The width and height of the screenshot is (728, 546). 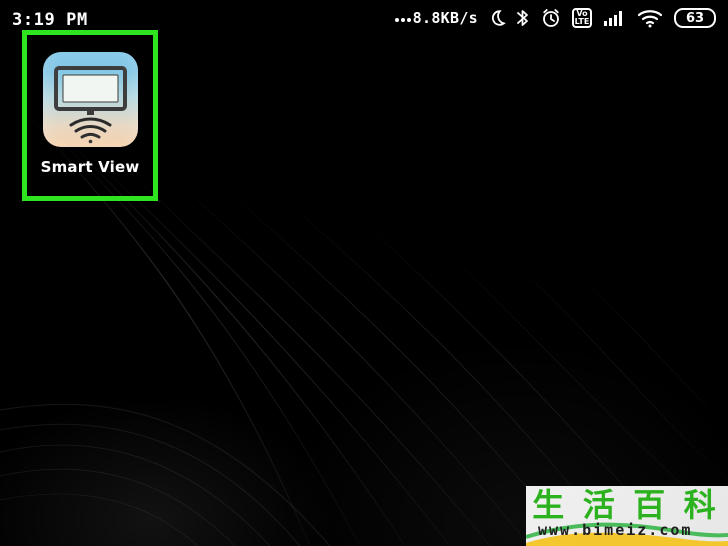 I want to click on wifi-icon, so click(x=650, y=18).